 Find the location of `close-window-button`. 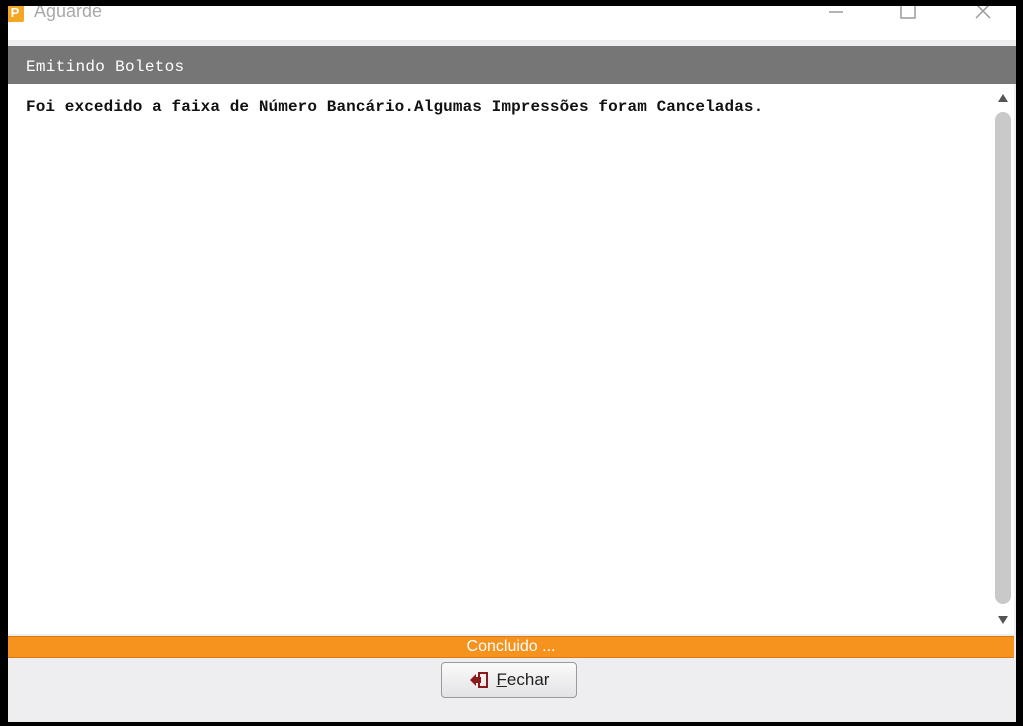

close-window-button is located at coordinates (983, 16).